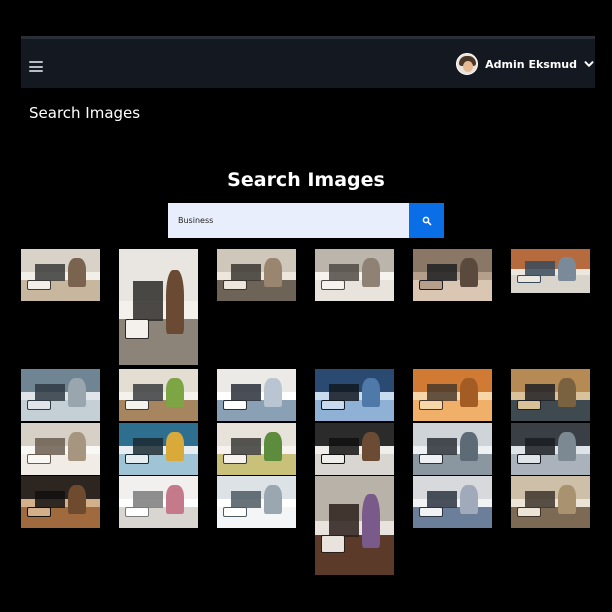 This screenshot has height=612, width=612. Describe the element at coordinates (158, 307) in the screenshot. I see `image-result-woman-working-on-laptop` at that location.